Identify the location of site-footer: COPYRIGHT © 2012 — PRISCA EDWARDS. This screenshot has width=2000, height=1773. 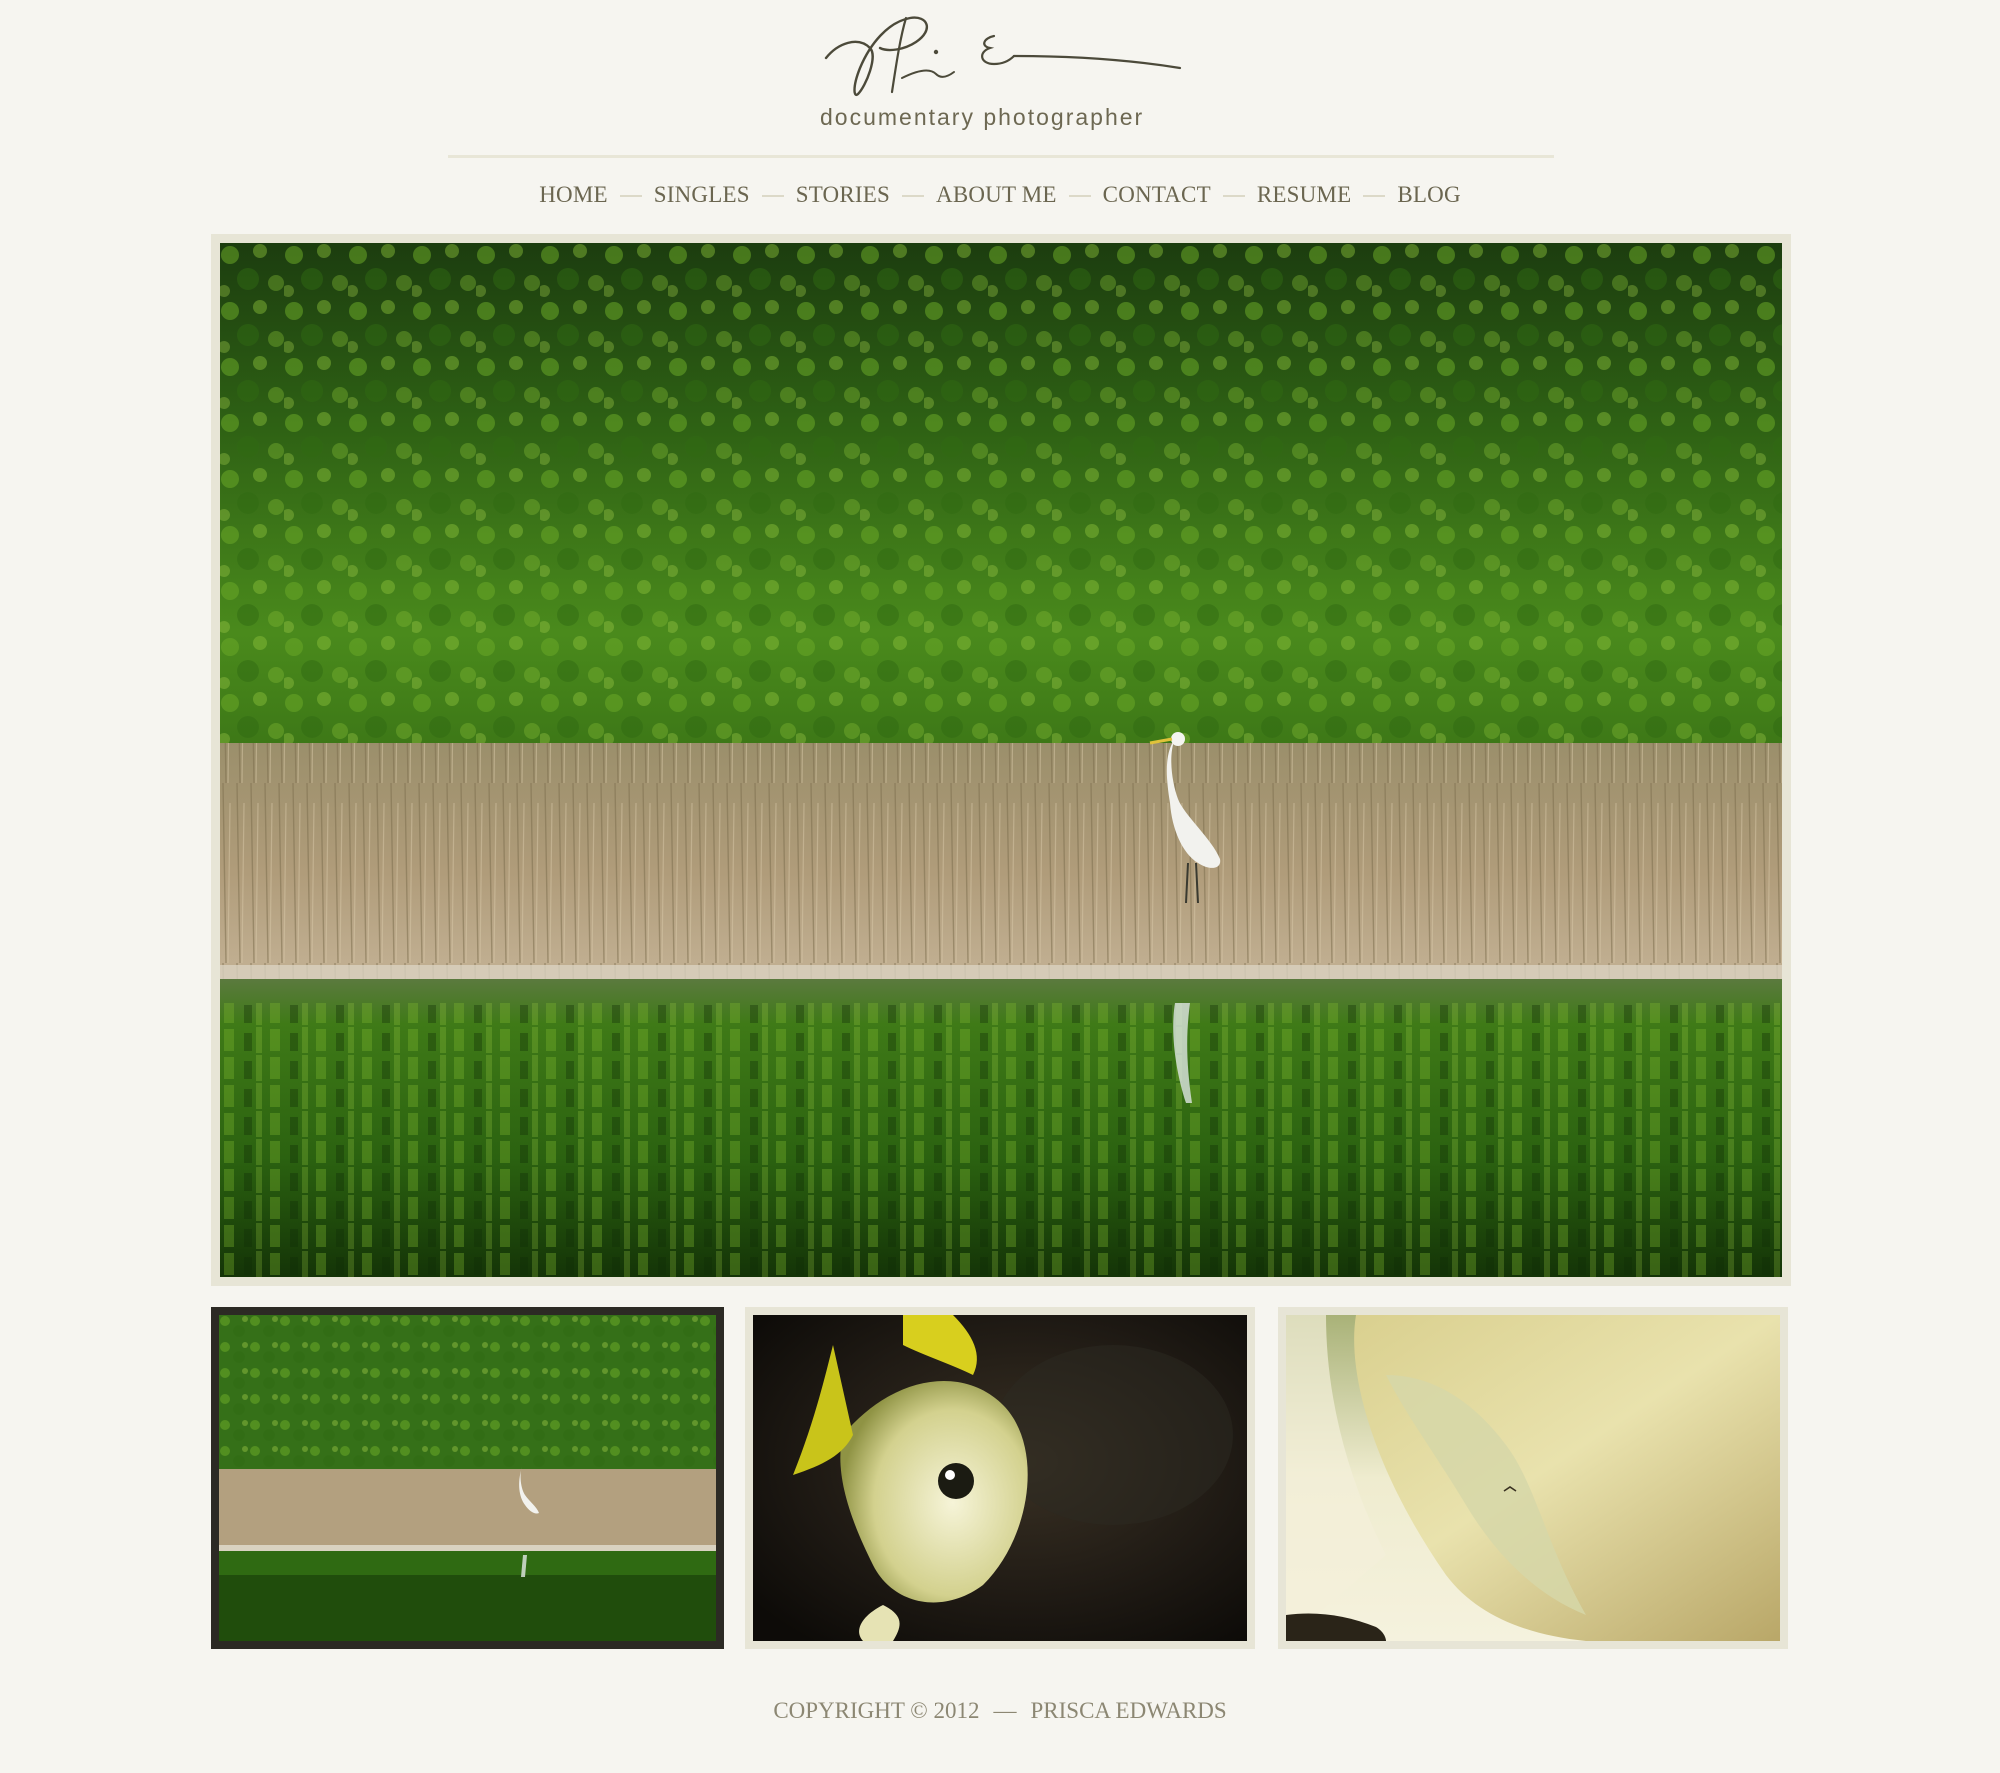
(1000, 1711).